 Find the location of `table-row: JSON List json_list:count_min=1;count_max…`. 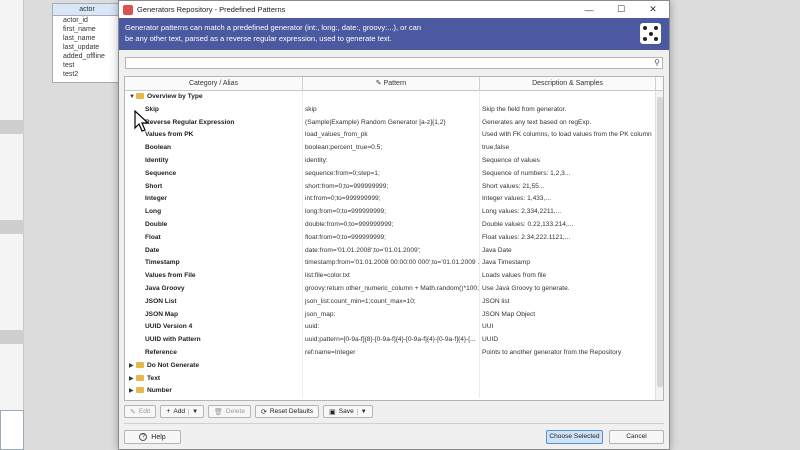

table-row: JSON List json_list:count_min=1;count_max… is located at coordinates (394, 302).